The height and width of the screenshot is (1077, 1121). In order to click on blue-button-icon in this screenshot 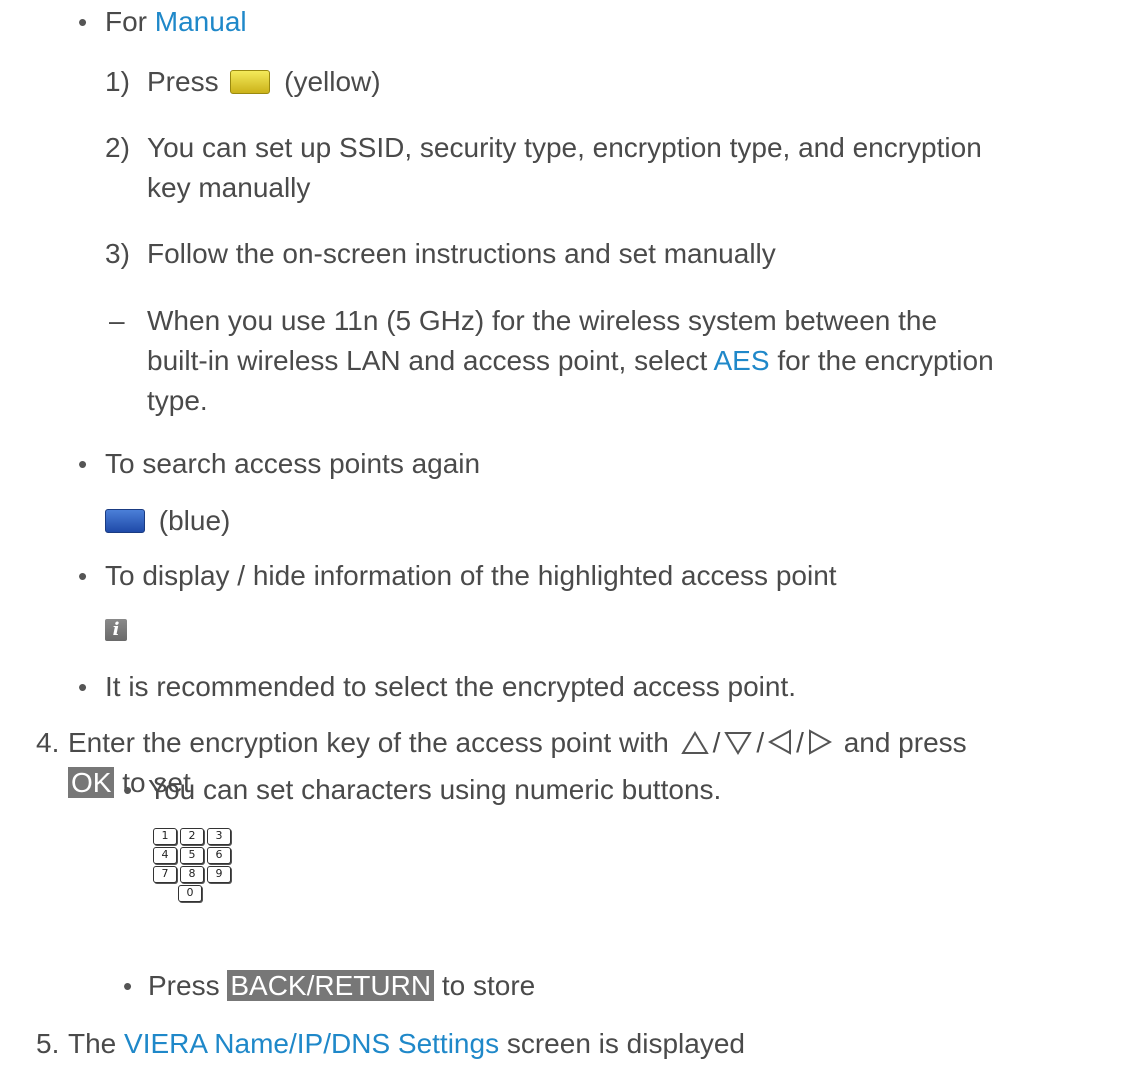, I will do `click(125, 521)`.